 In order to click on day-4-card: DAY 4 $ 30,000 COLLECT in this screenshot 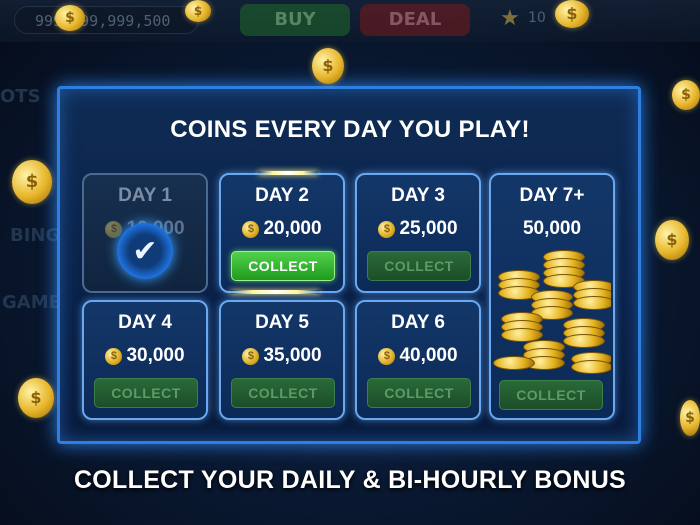, I will do `click(145, 360)`.